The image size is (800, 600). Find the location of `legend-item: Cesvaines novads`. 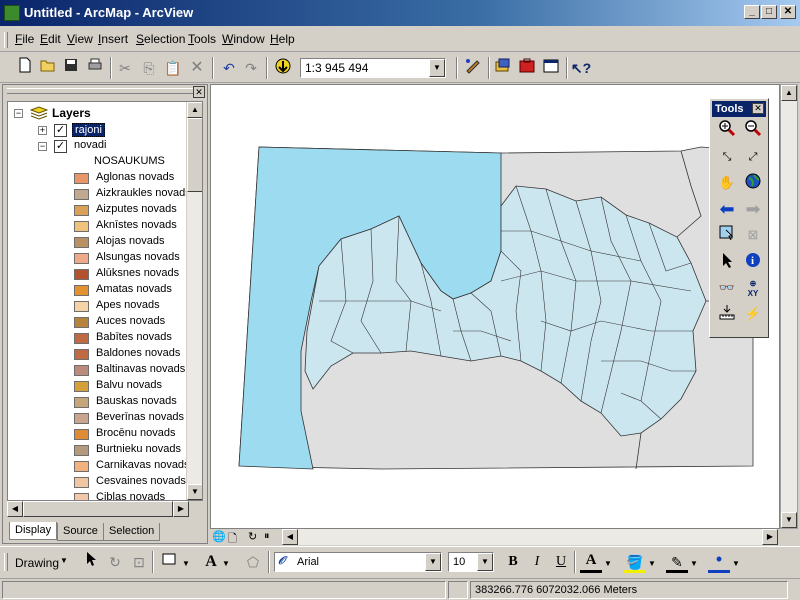

legend-item: Cesvaines novads is located at coordinates (97, 483).